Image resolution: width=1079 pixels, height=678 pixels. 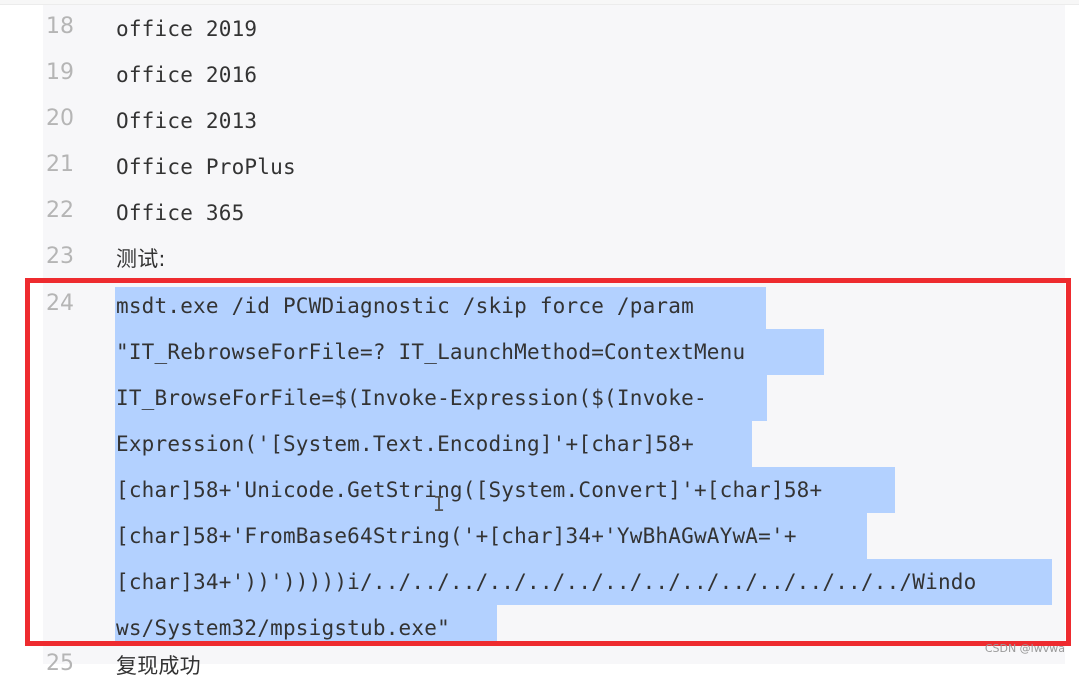 I want to click on code-line: office 2016, so click(x=186, y=75).